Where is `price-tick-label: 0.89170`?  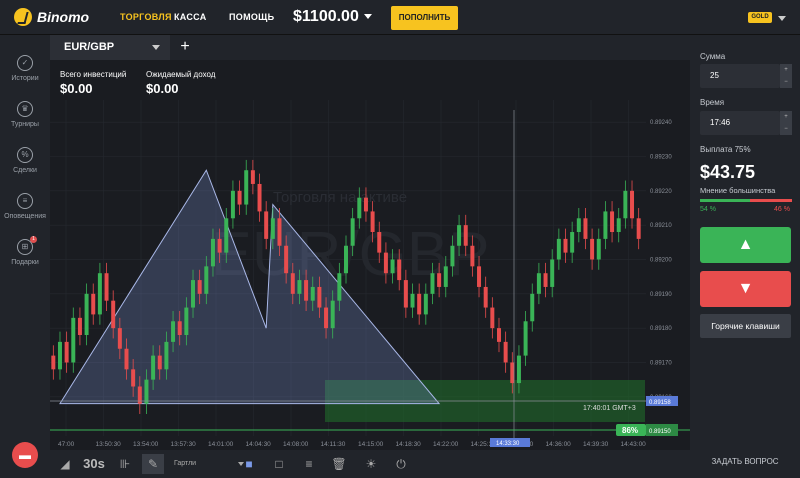 price-tick-label: 0.89170 is located at coordinates (661, 363).